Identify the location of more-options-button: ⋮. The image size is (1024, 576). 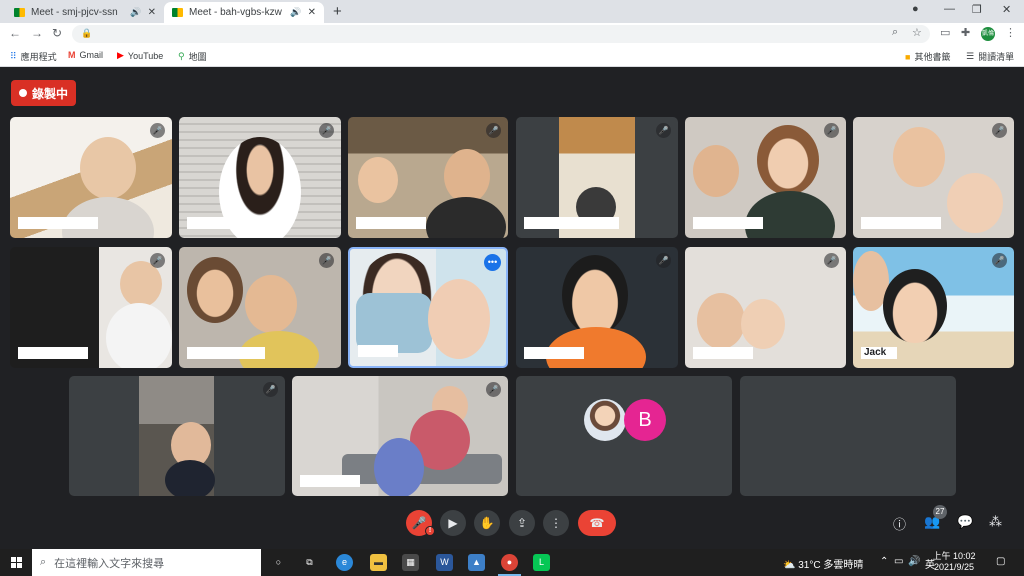
(556, 523).